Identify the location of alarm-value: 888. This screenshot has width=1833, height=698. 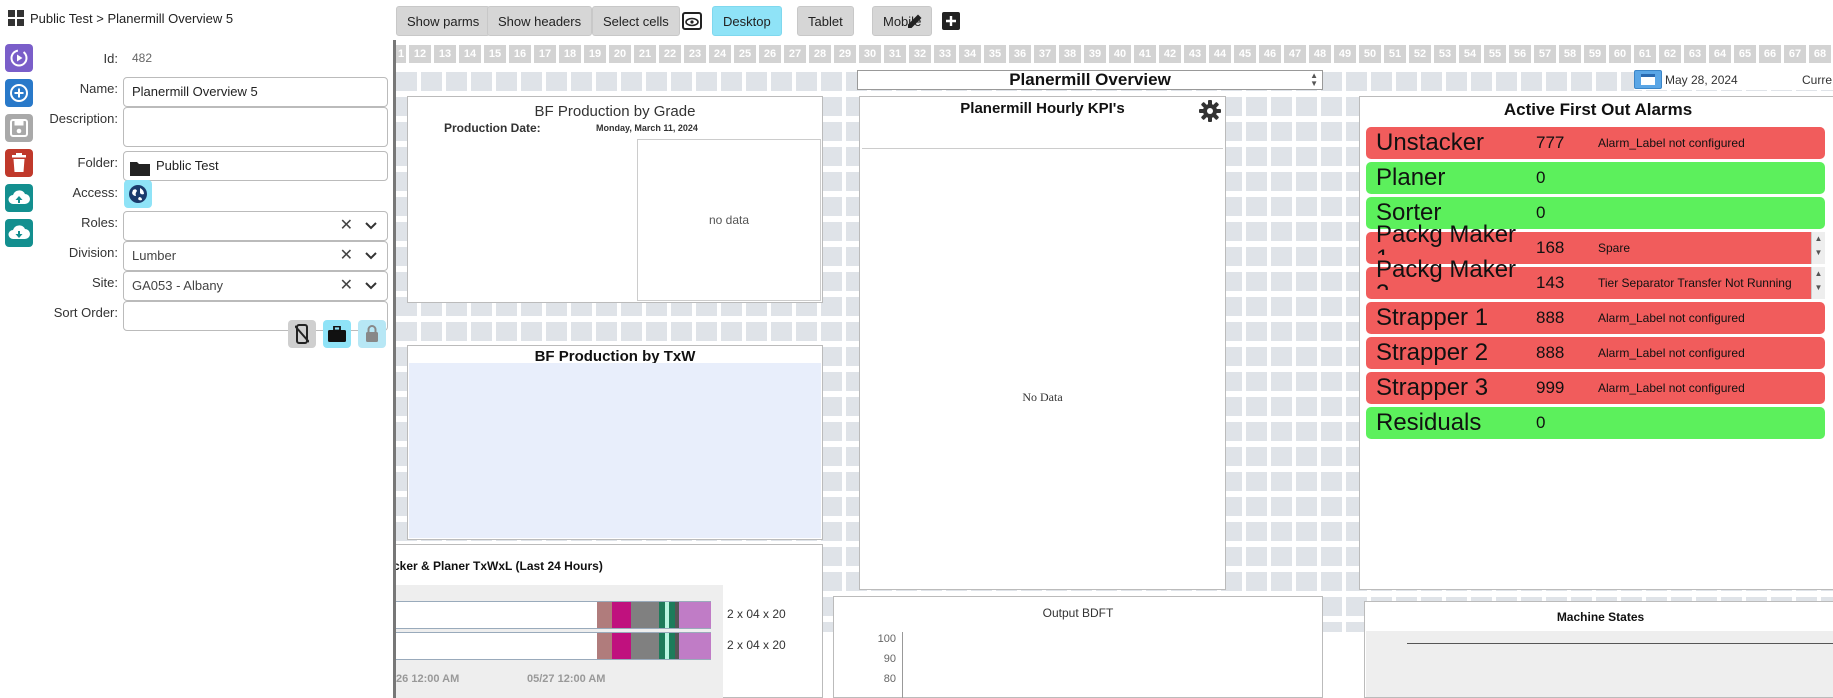
(1550, 352).